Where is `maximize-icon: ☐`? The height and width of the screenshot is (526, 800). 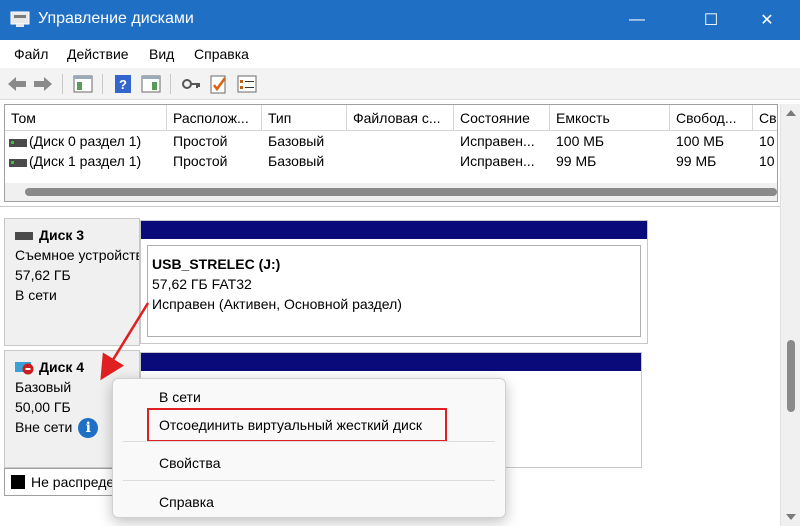 maximize-icon: ☐ is located at coordinates (711, 20).